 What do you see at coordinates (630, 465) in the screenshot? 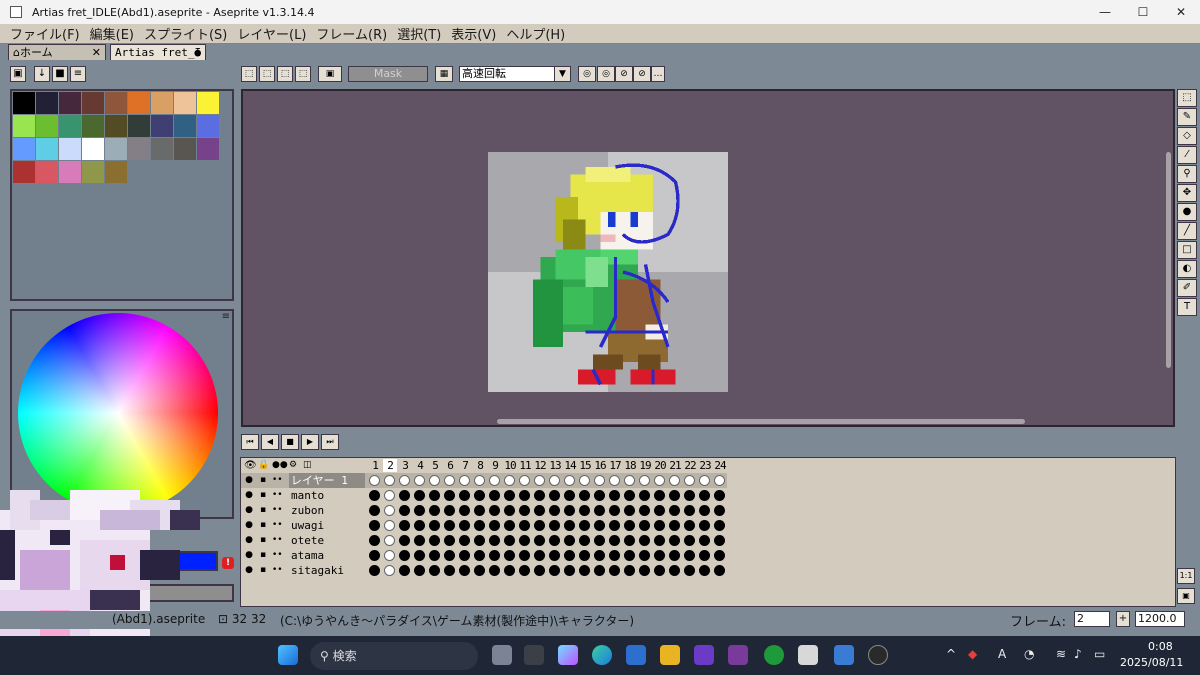
I see `frame-number: 18` at bounding box center [630, 465].